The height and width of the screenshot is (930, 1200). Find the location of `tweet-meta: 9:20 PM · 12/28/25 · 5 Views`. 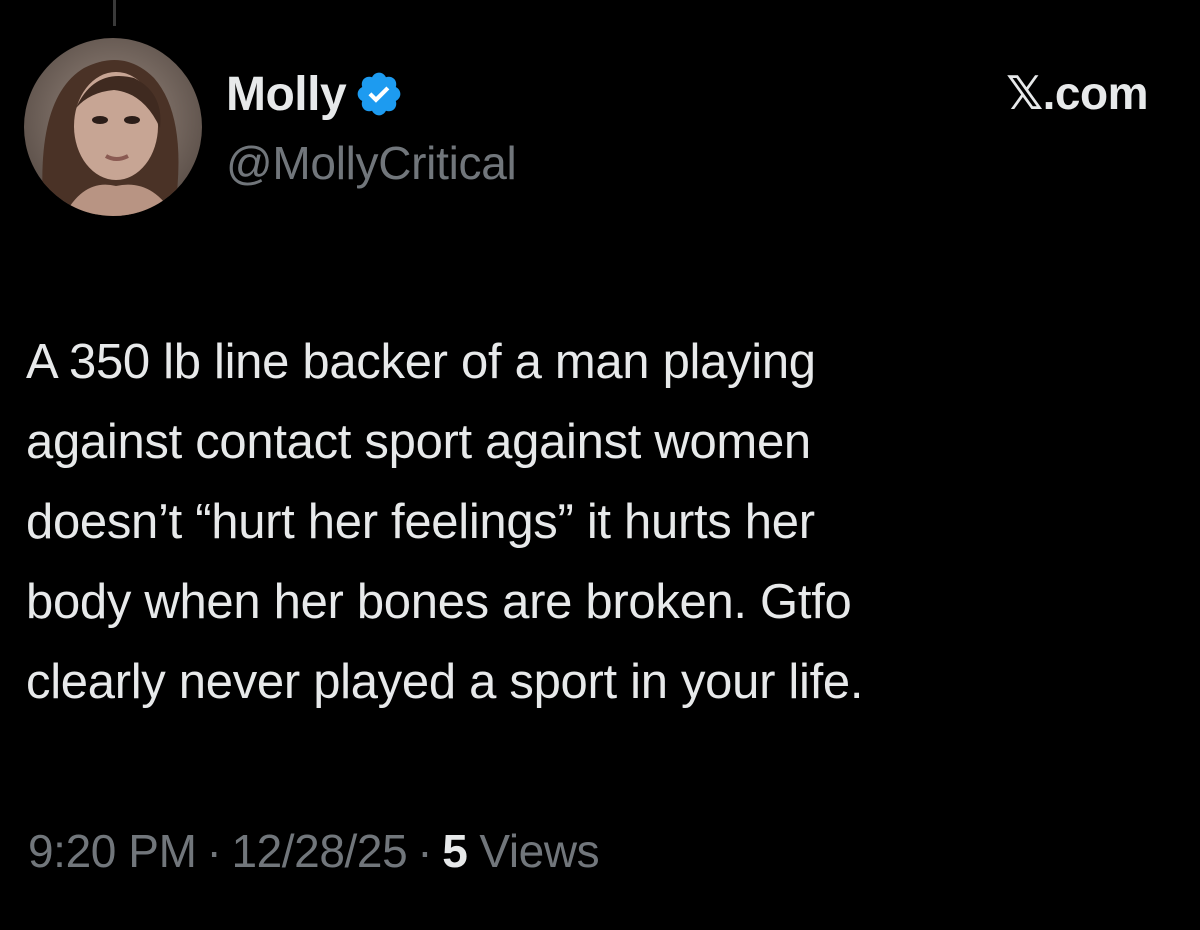

tweet-meta: 9:20 PM · 12/28/25 · 5 Views is located at coordinates (314, 851).